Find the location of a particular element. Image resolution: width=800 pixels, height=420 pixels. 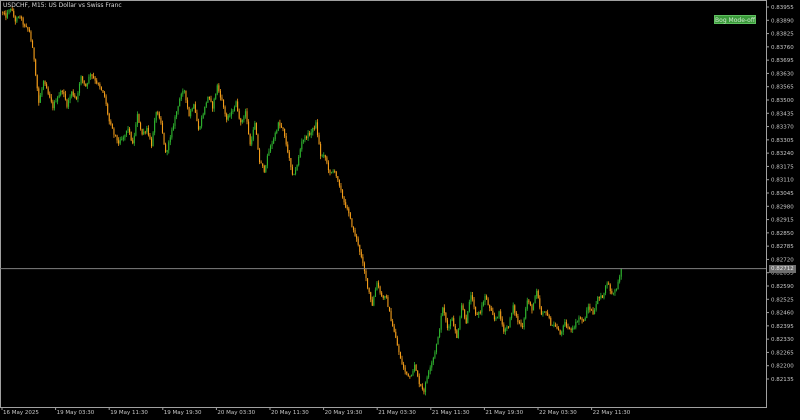

price-label: 0.83500 is located at coordinates (782, 101).